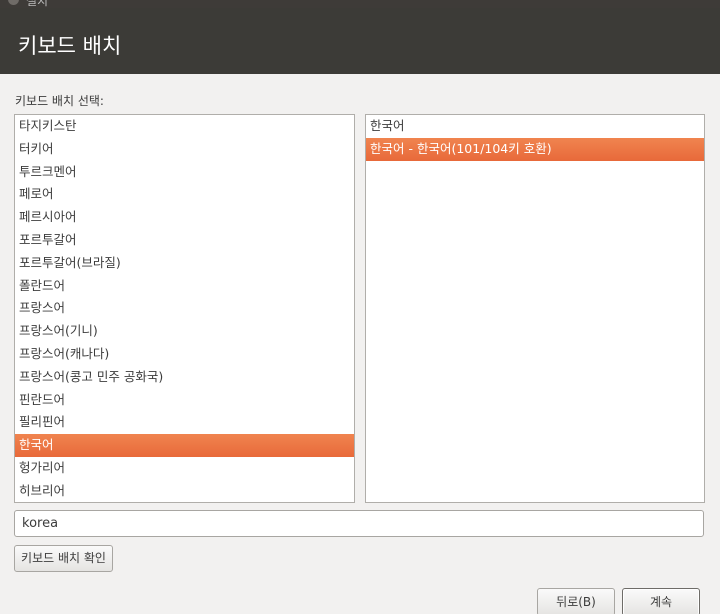 Image resolution: width=720 pixels, height=614 pixels. Describe the element at coordinates (661, 601) in the screenshot. I see `continue-button: 계속` at that location.